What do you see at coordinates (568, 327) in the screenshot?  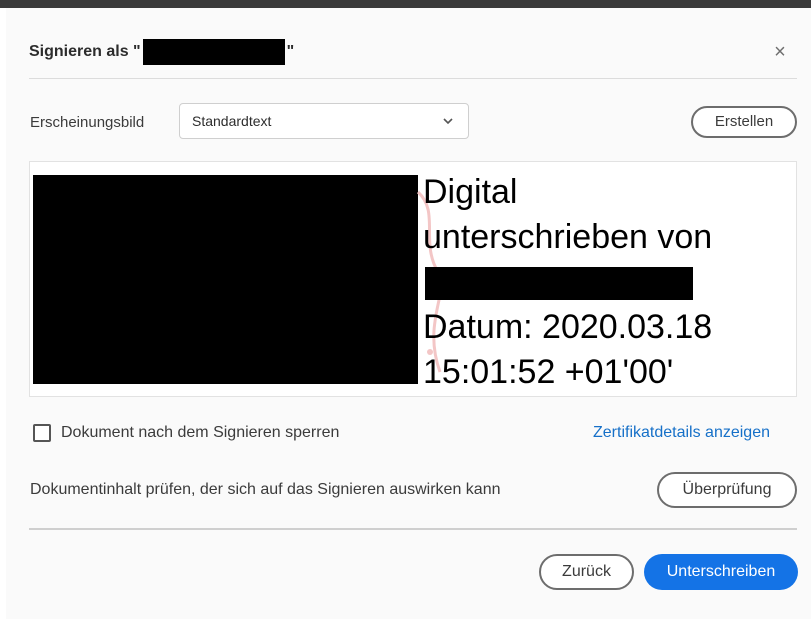 I see `signature-line-date: Datum: 2020.03.18` at bounding box center [568, 327].